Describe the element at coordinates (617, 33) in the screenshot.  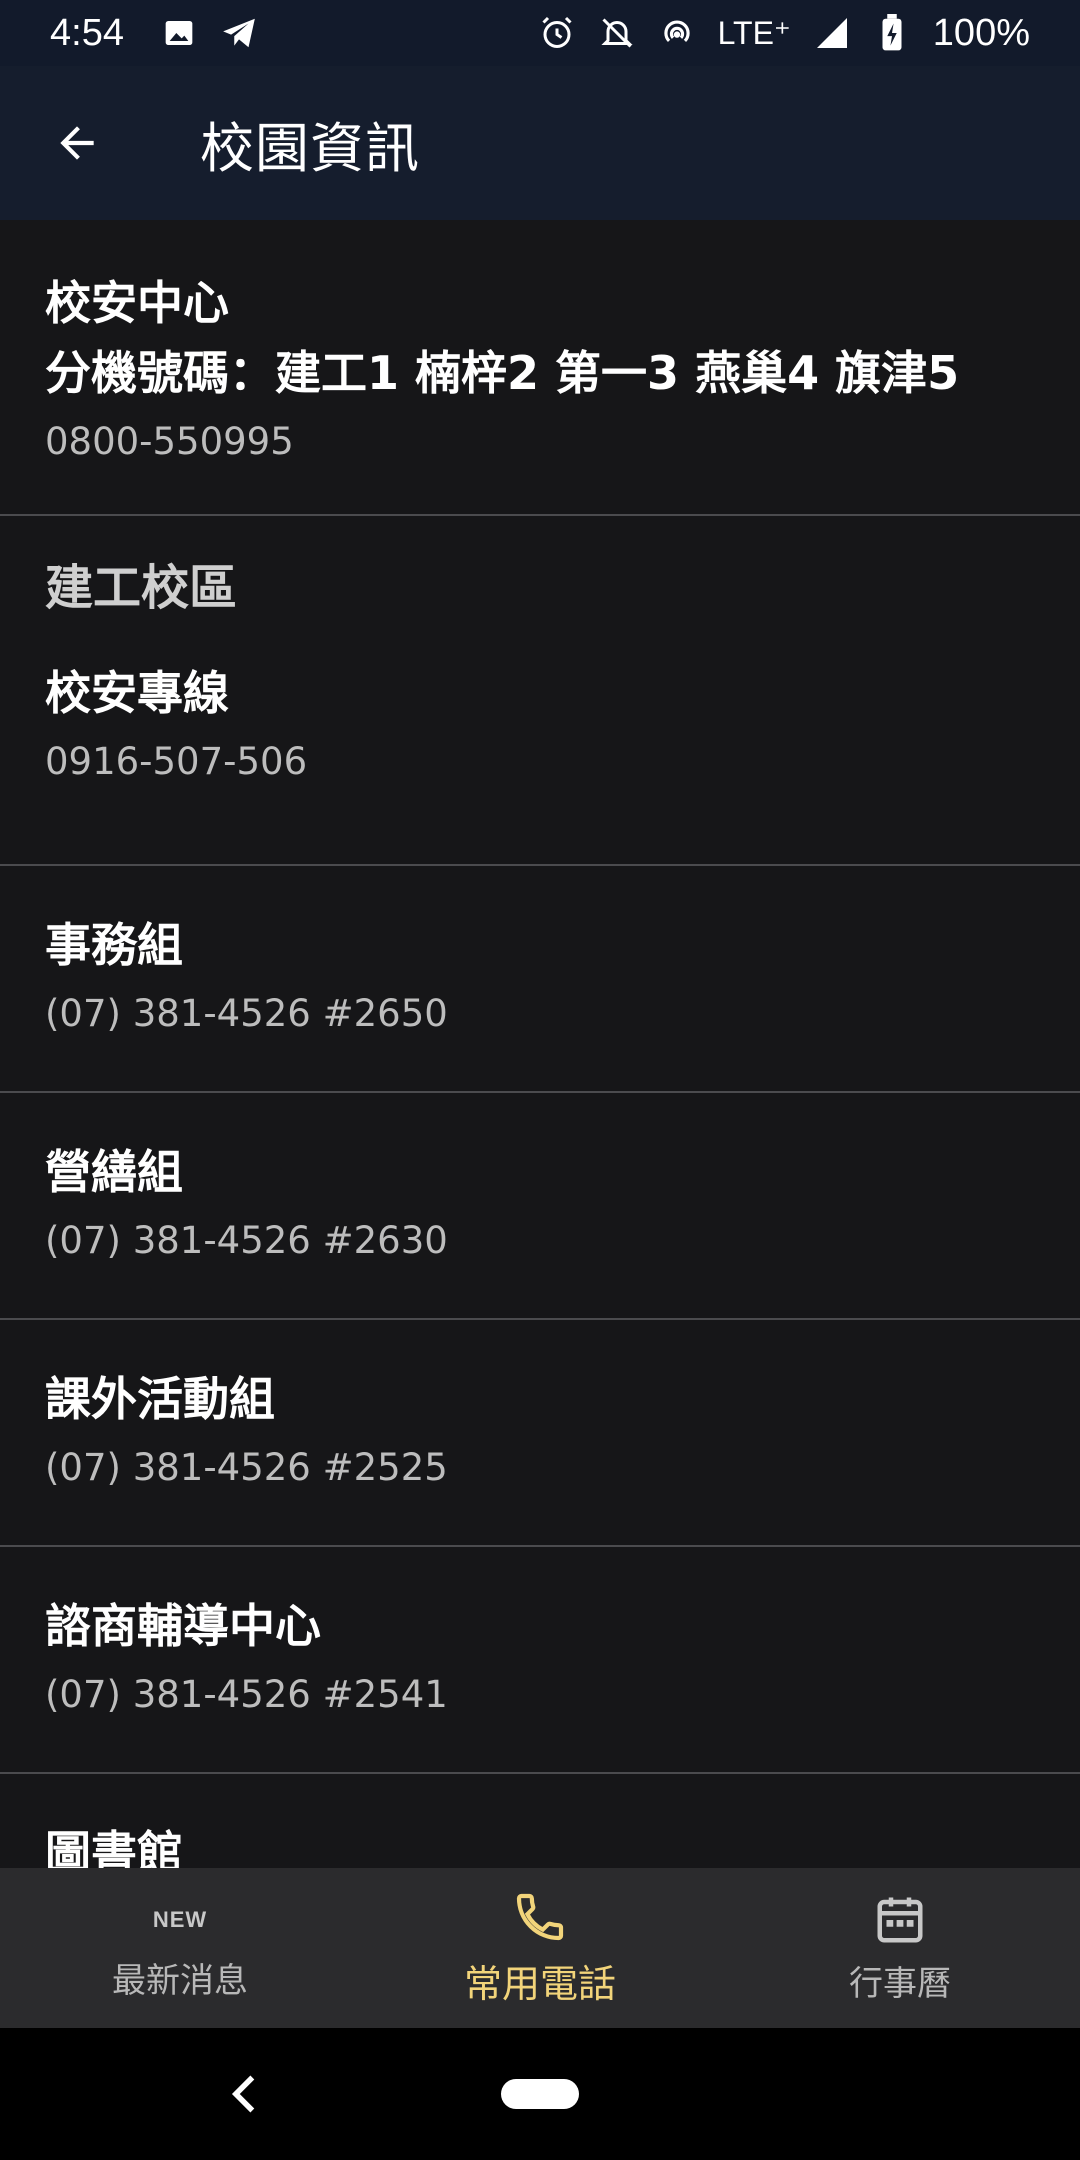
I see `mute-icon` at that location.